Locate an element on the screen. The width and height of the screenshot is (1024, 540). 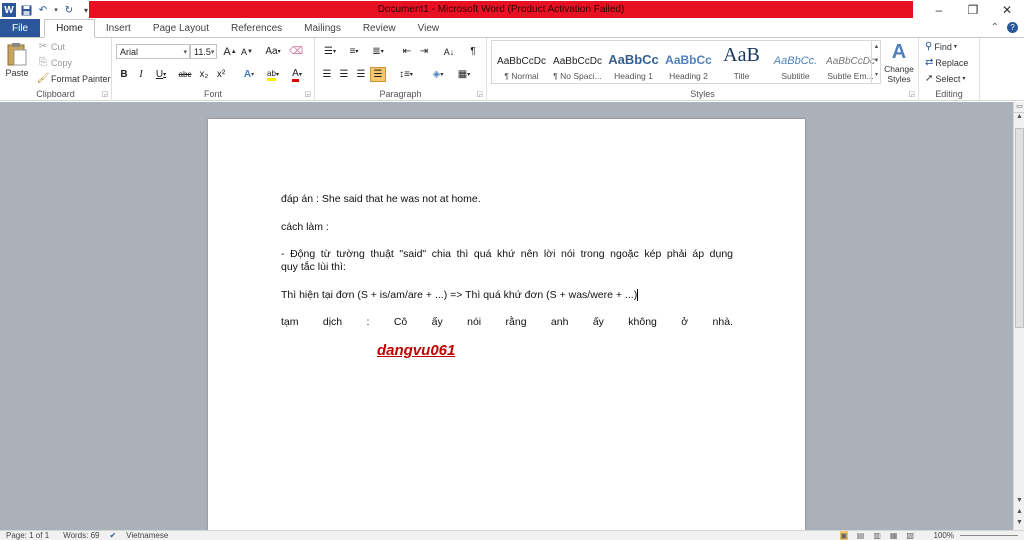
tab-file: File is located at coordinates (20, 28).